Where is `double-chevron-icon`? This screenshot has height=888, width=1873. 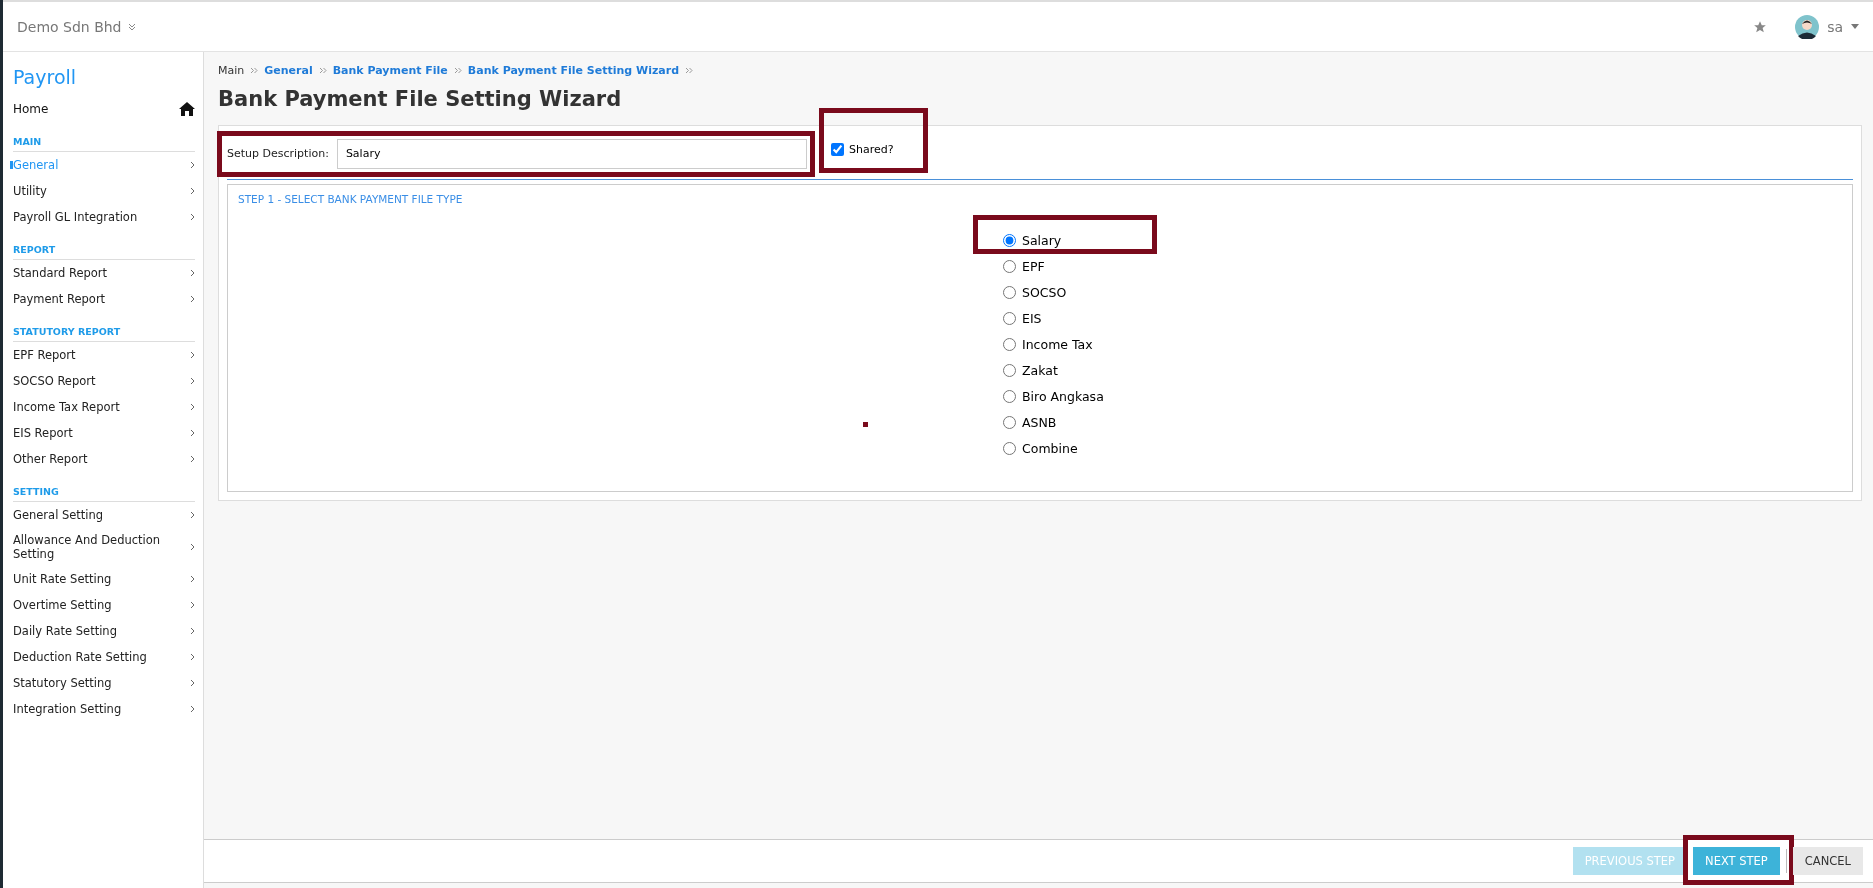
double-chevron-icon is located at coordinates (131, 26).